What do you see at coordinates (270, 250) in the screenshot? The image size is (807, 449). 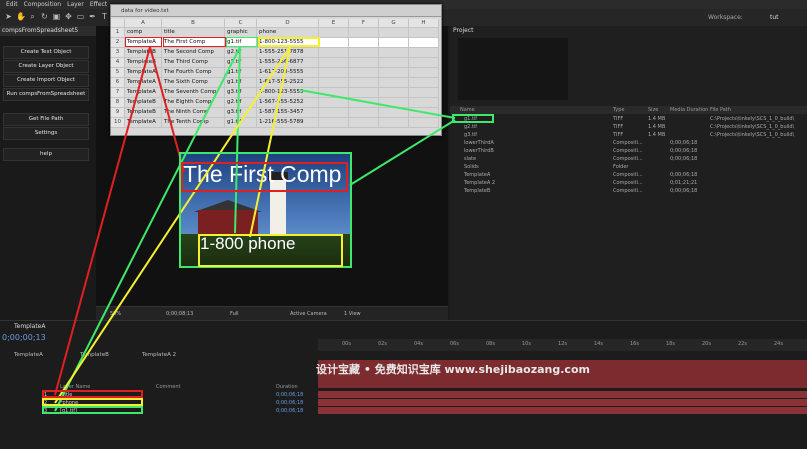 I see `highlight-phone-text` at bounding box center [270, 250].